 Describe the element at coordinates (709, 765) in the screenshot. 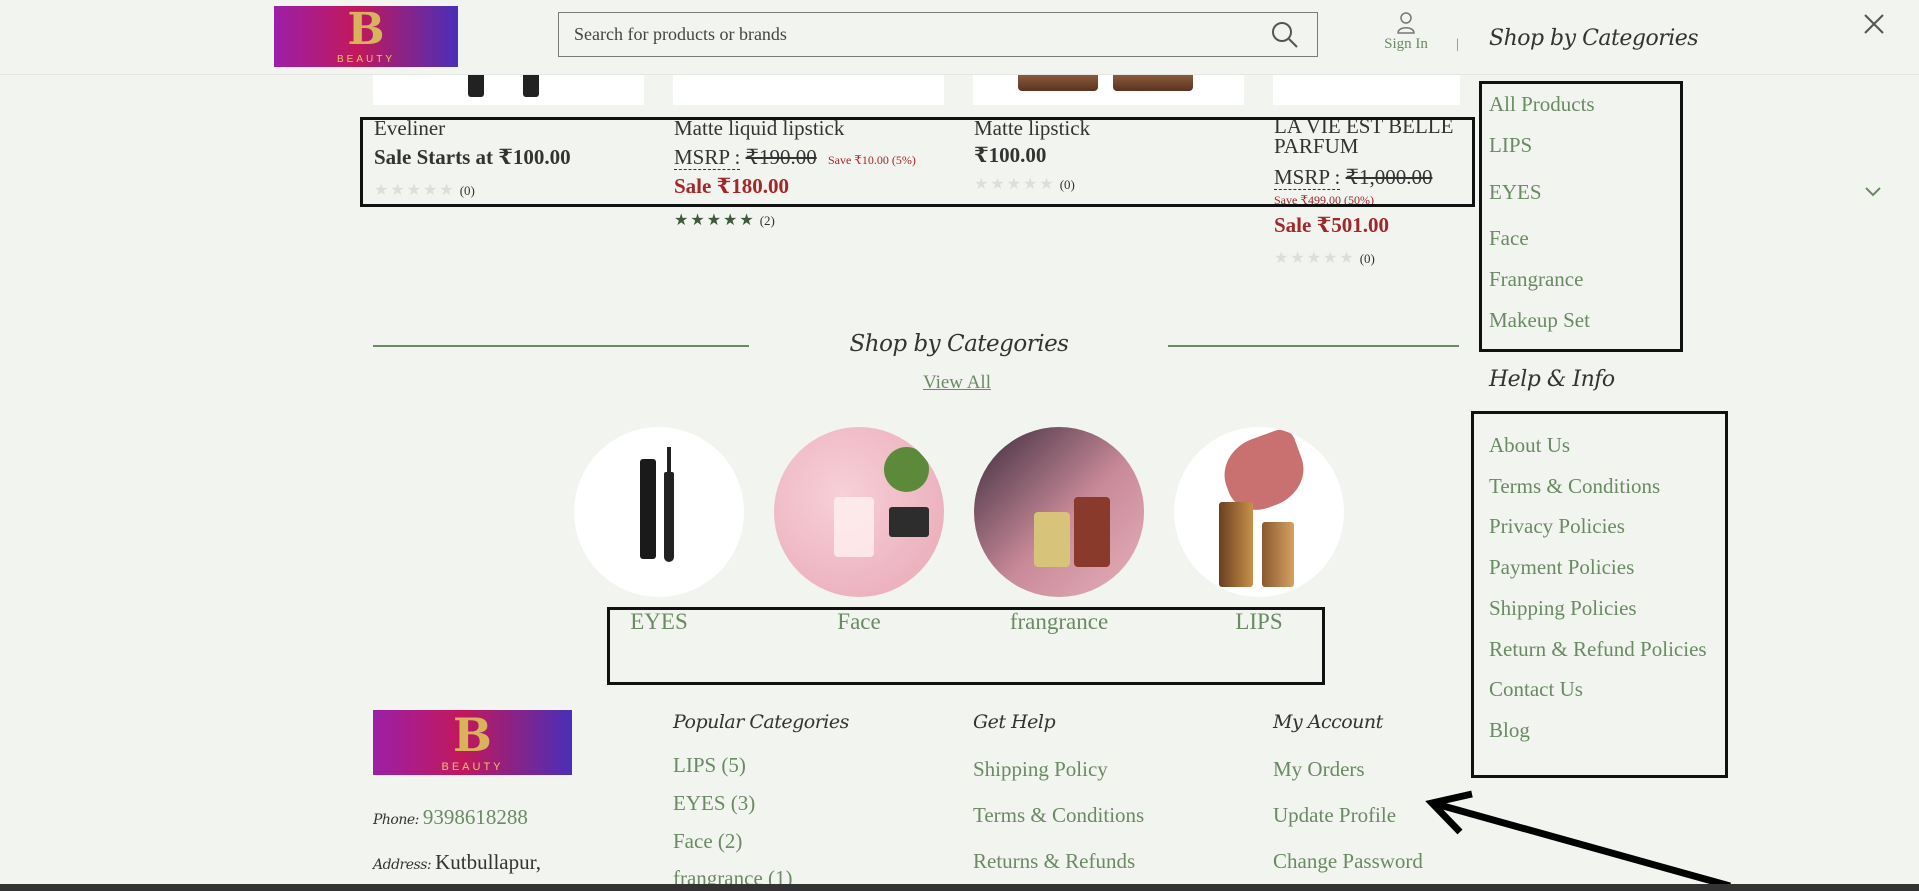

I see `footer-link: LIPS (5)` at that location.